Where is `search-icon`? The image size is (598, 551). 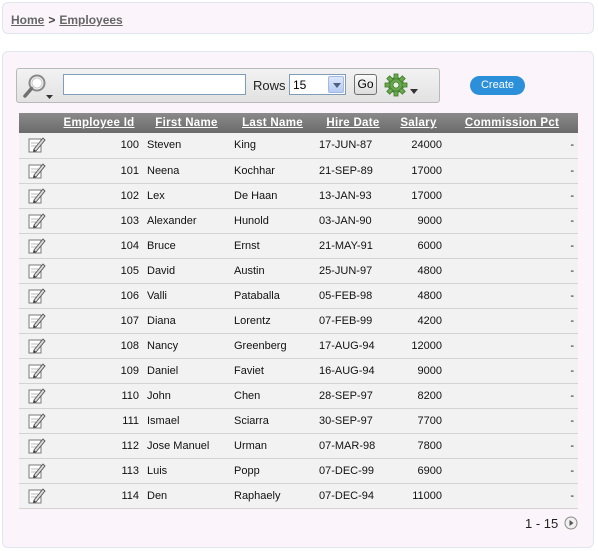 search-icon is located at coordinates (38, 87).